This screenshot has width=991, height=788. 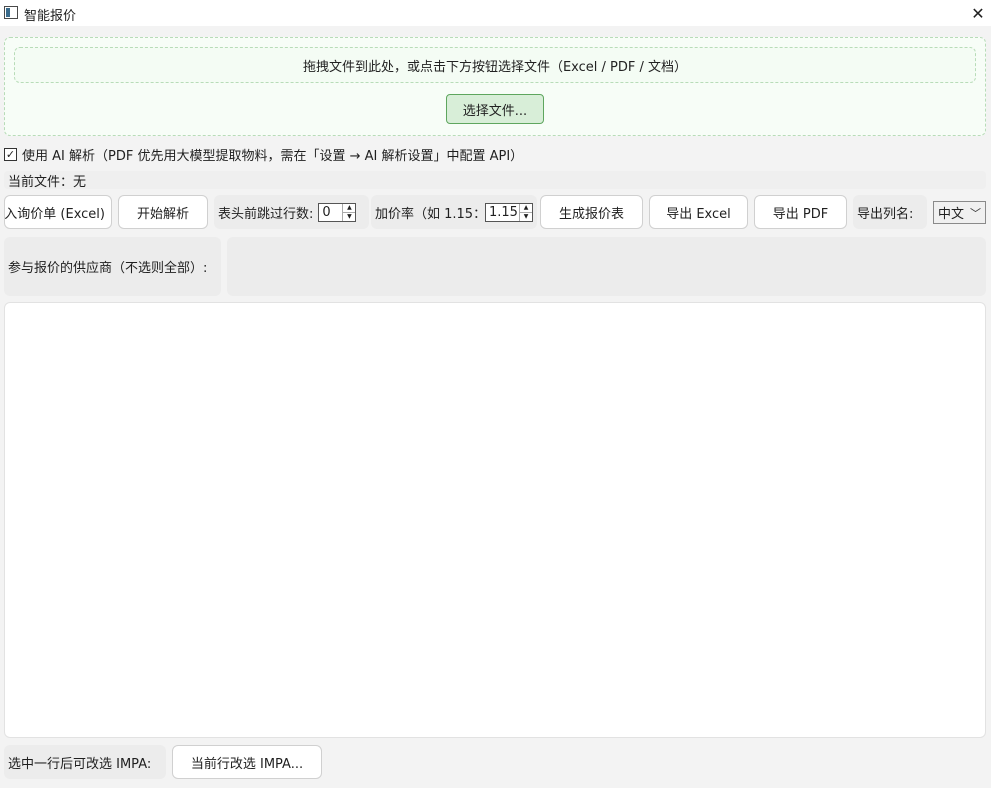 What do you see at coordinates (503, 212) in the screenshot?
I see `markup-value: 1.15` at bounding box center [503, 212].